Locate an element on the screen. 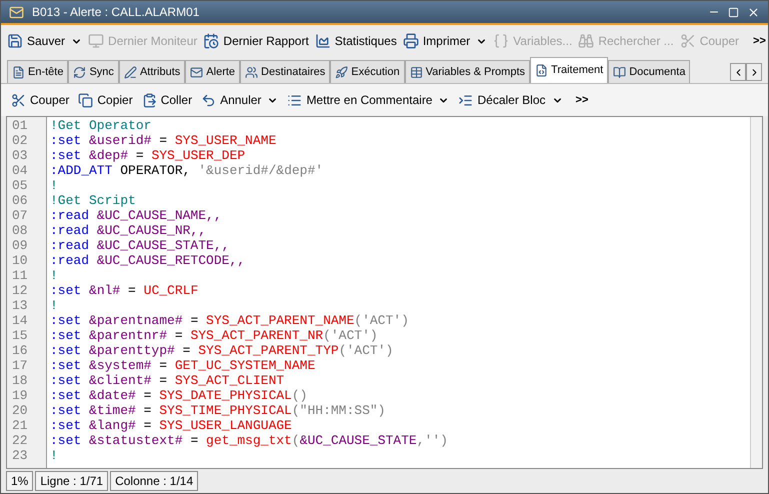 The image size is (769, 494). pen-icon is located at coordinates (130, 72).